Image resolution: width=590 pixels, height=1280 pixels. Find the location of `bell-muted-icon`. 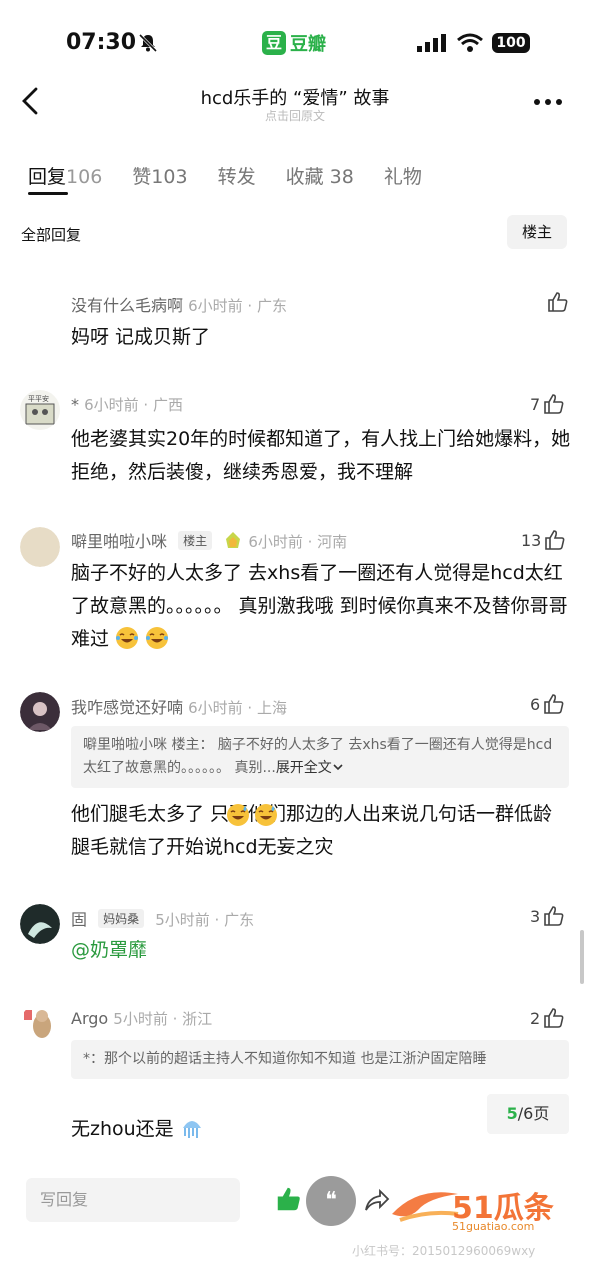

bell-muted-icon is located at coordinates (148, 43).